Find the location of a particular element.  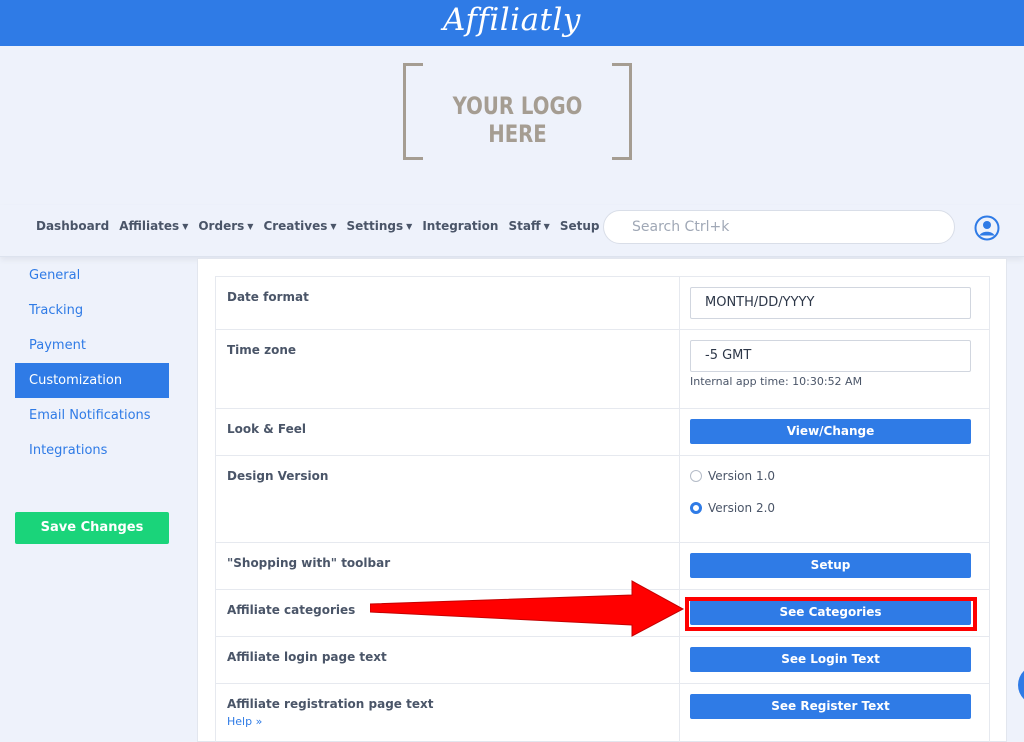

sidebar-item-email-notifications: Email Notifications is located at coordinates (92, 415).